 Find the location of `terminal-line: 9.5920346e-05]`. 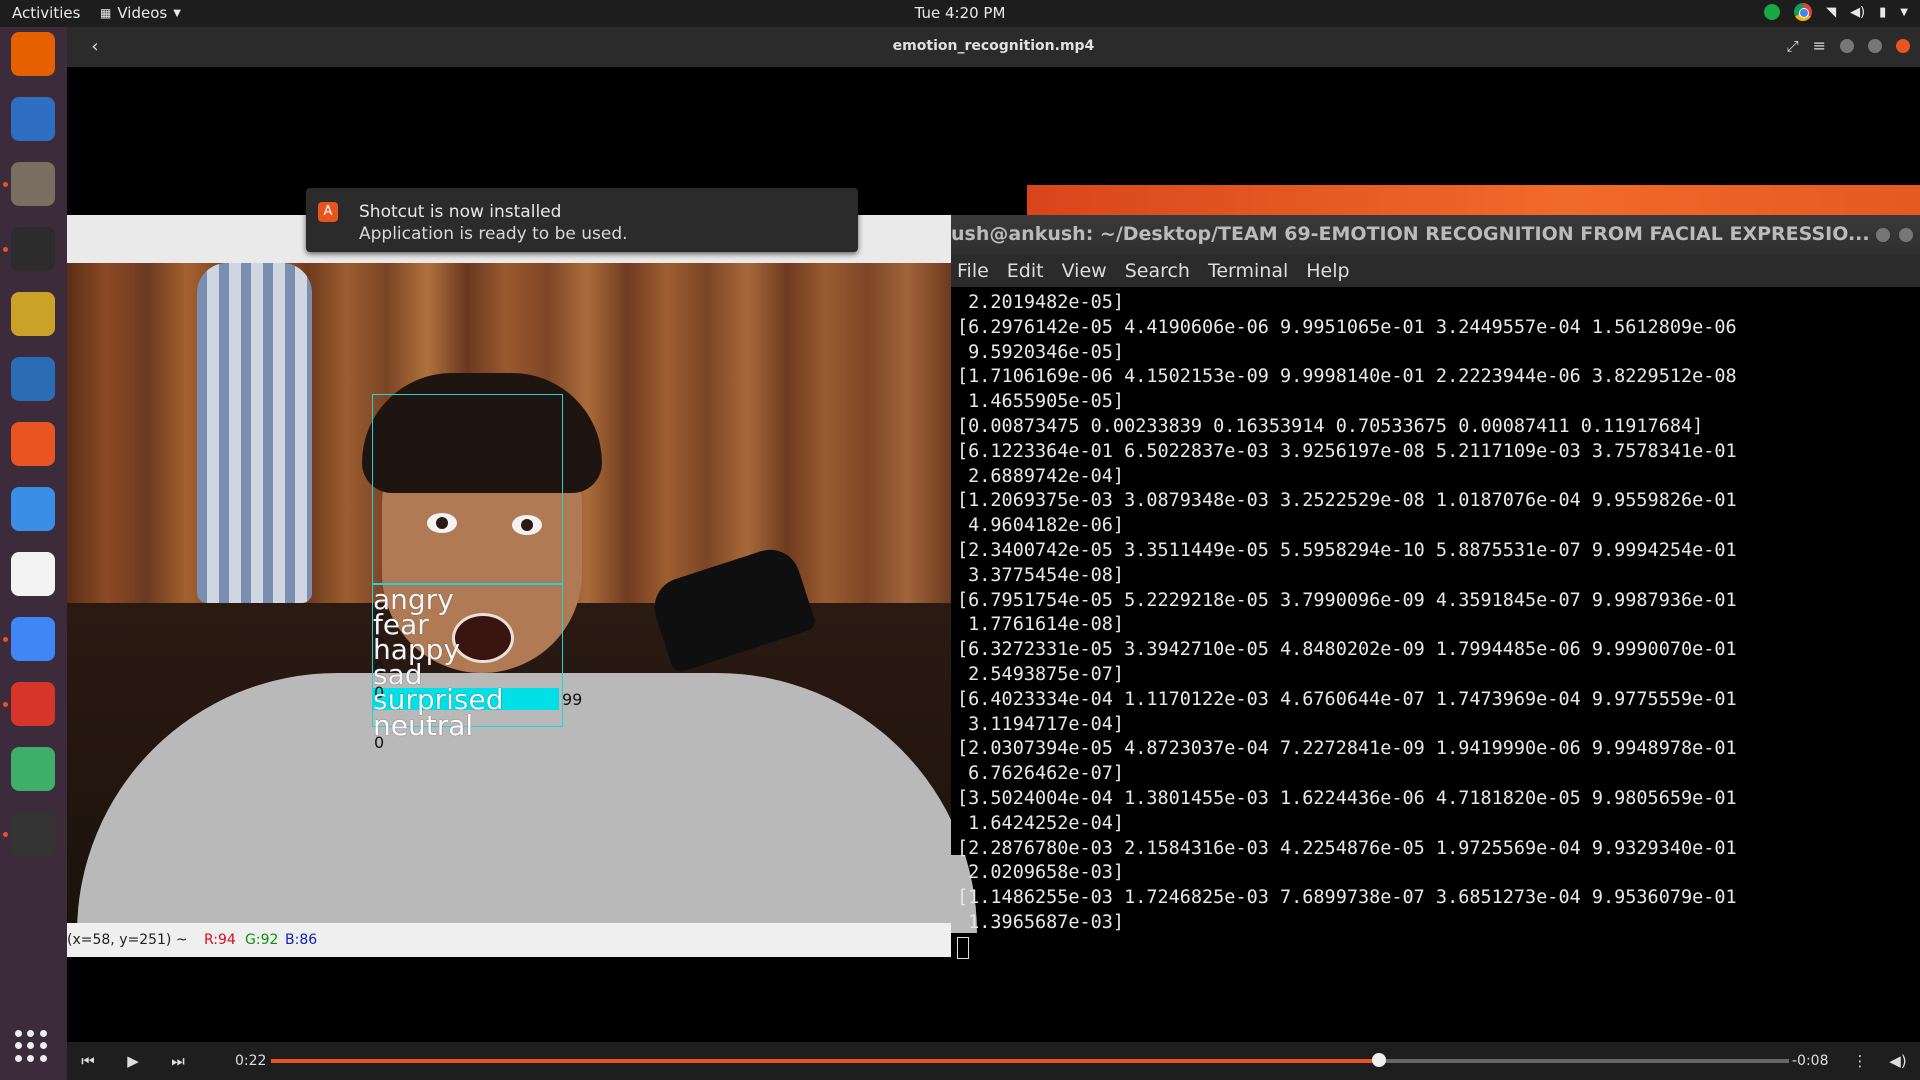

terminal-line: 9.5920346e-05] is located at coordinates (1041, 352).